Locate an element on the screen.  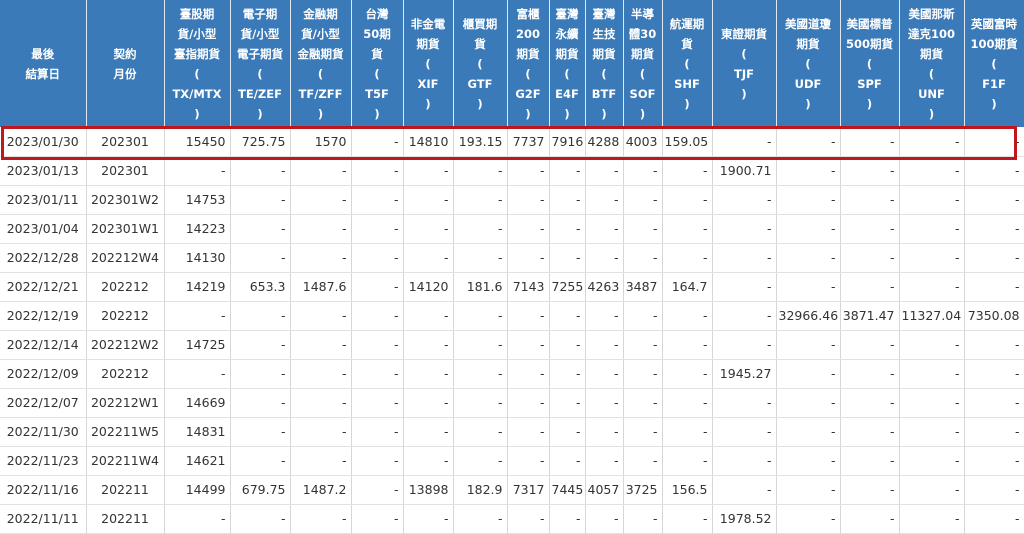
table-cell: 3725 is located at coordinates (643, 490).